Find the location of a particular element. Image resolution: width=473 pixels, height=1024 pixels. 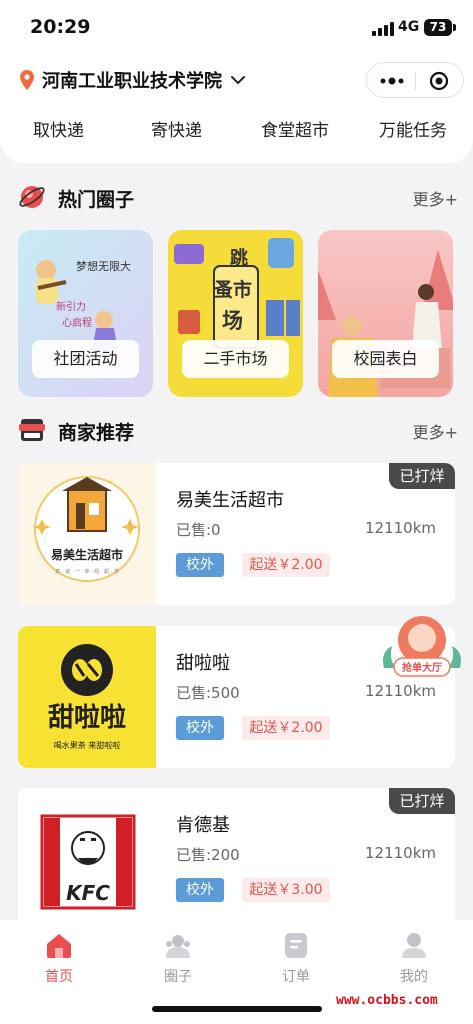

tab-profile: 我的 is located at coordinates (414, 958).